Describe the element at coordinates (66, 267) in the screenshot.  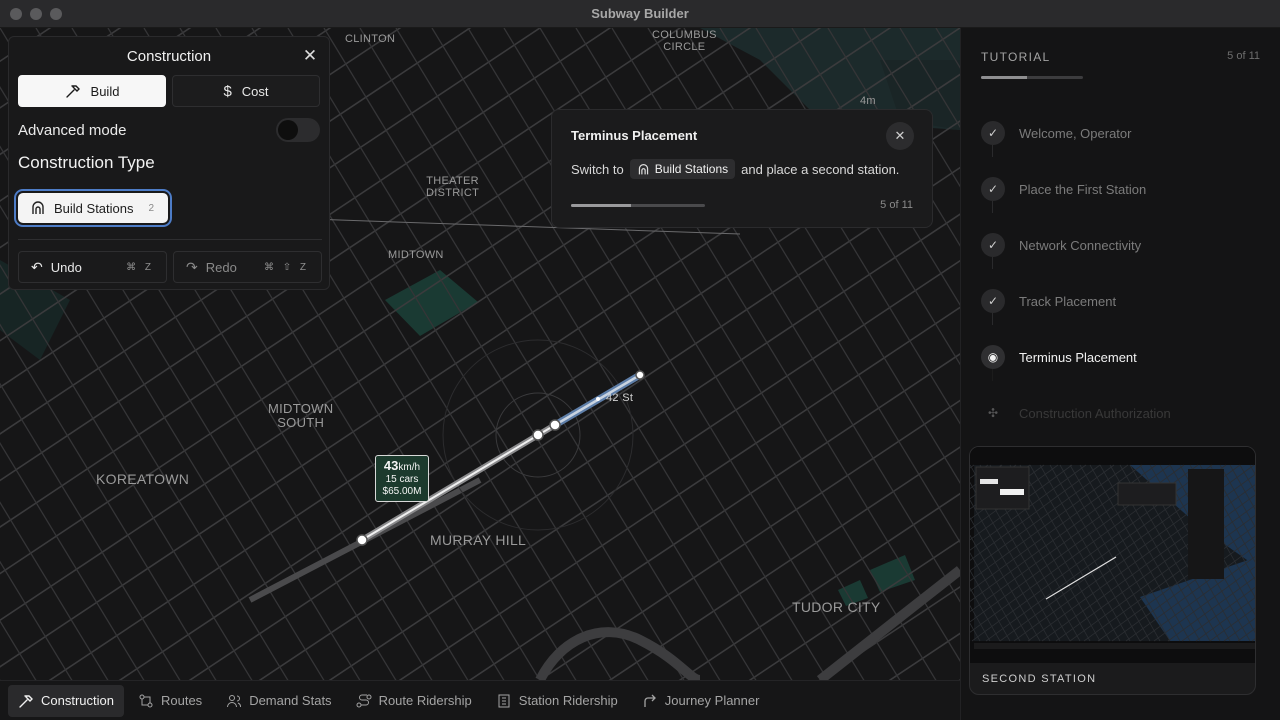
I see `undo-label: Undo` at that location.